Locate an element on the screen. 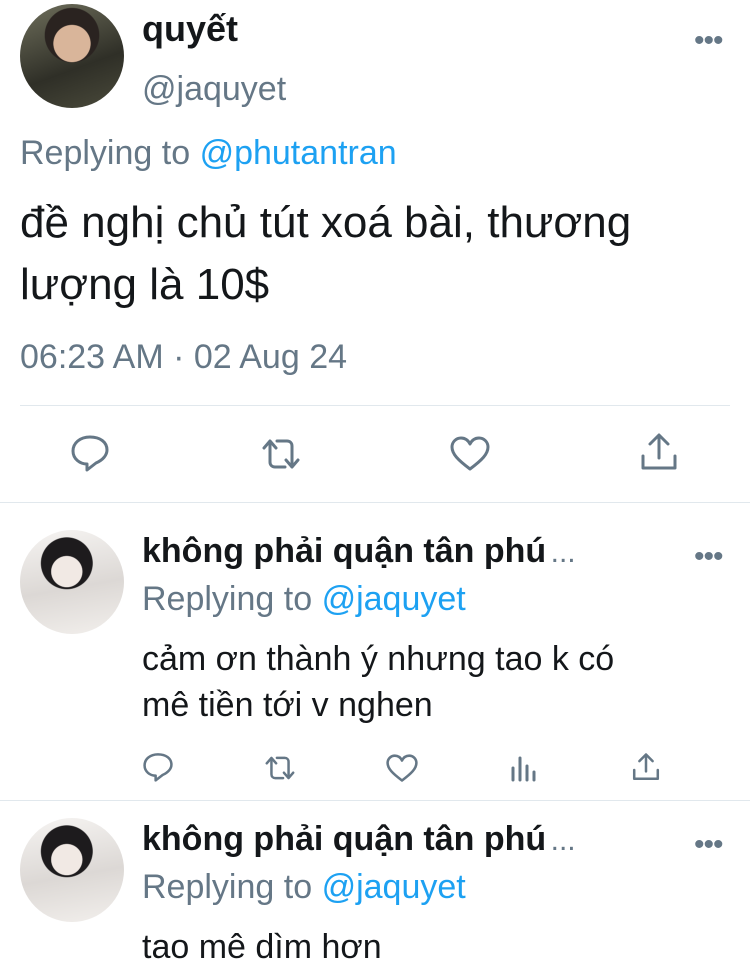  reply-text: tao mê dìm hơn is located at coordinates (437, 947).